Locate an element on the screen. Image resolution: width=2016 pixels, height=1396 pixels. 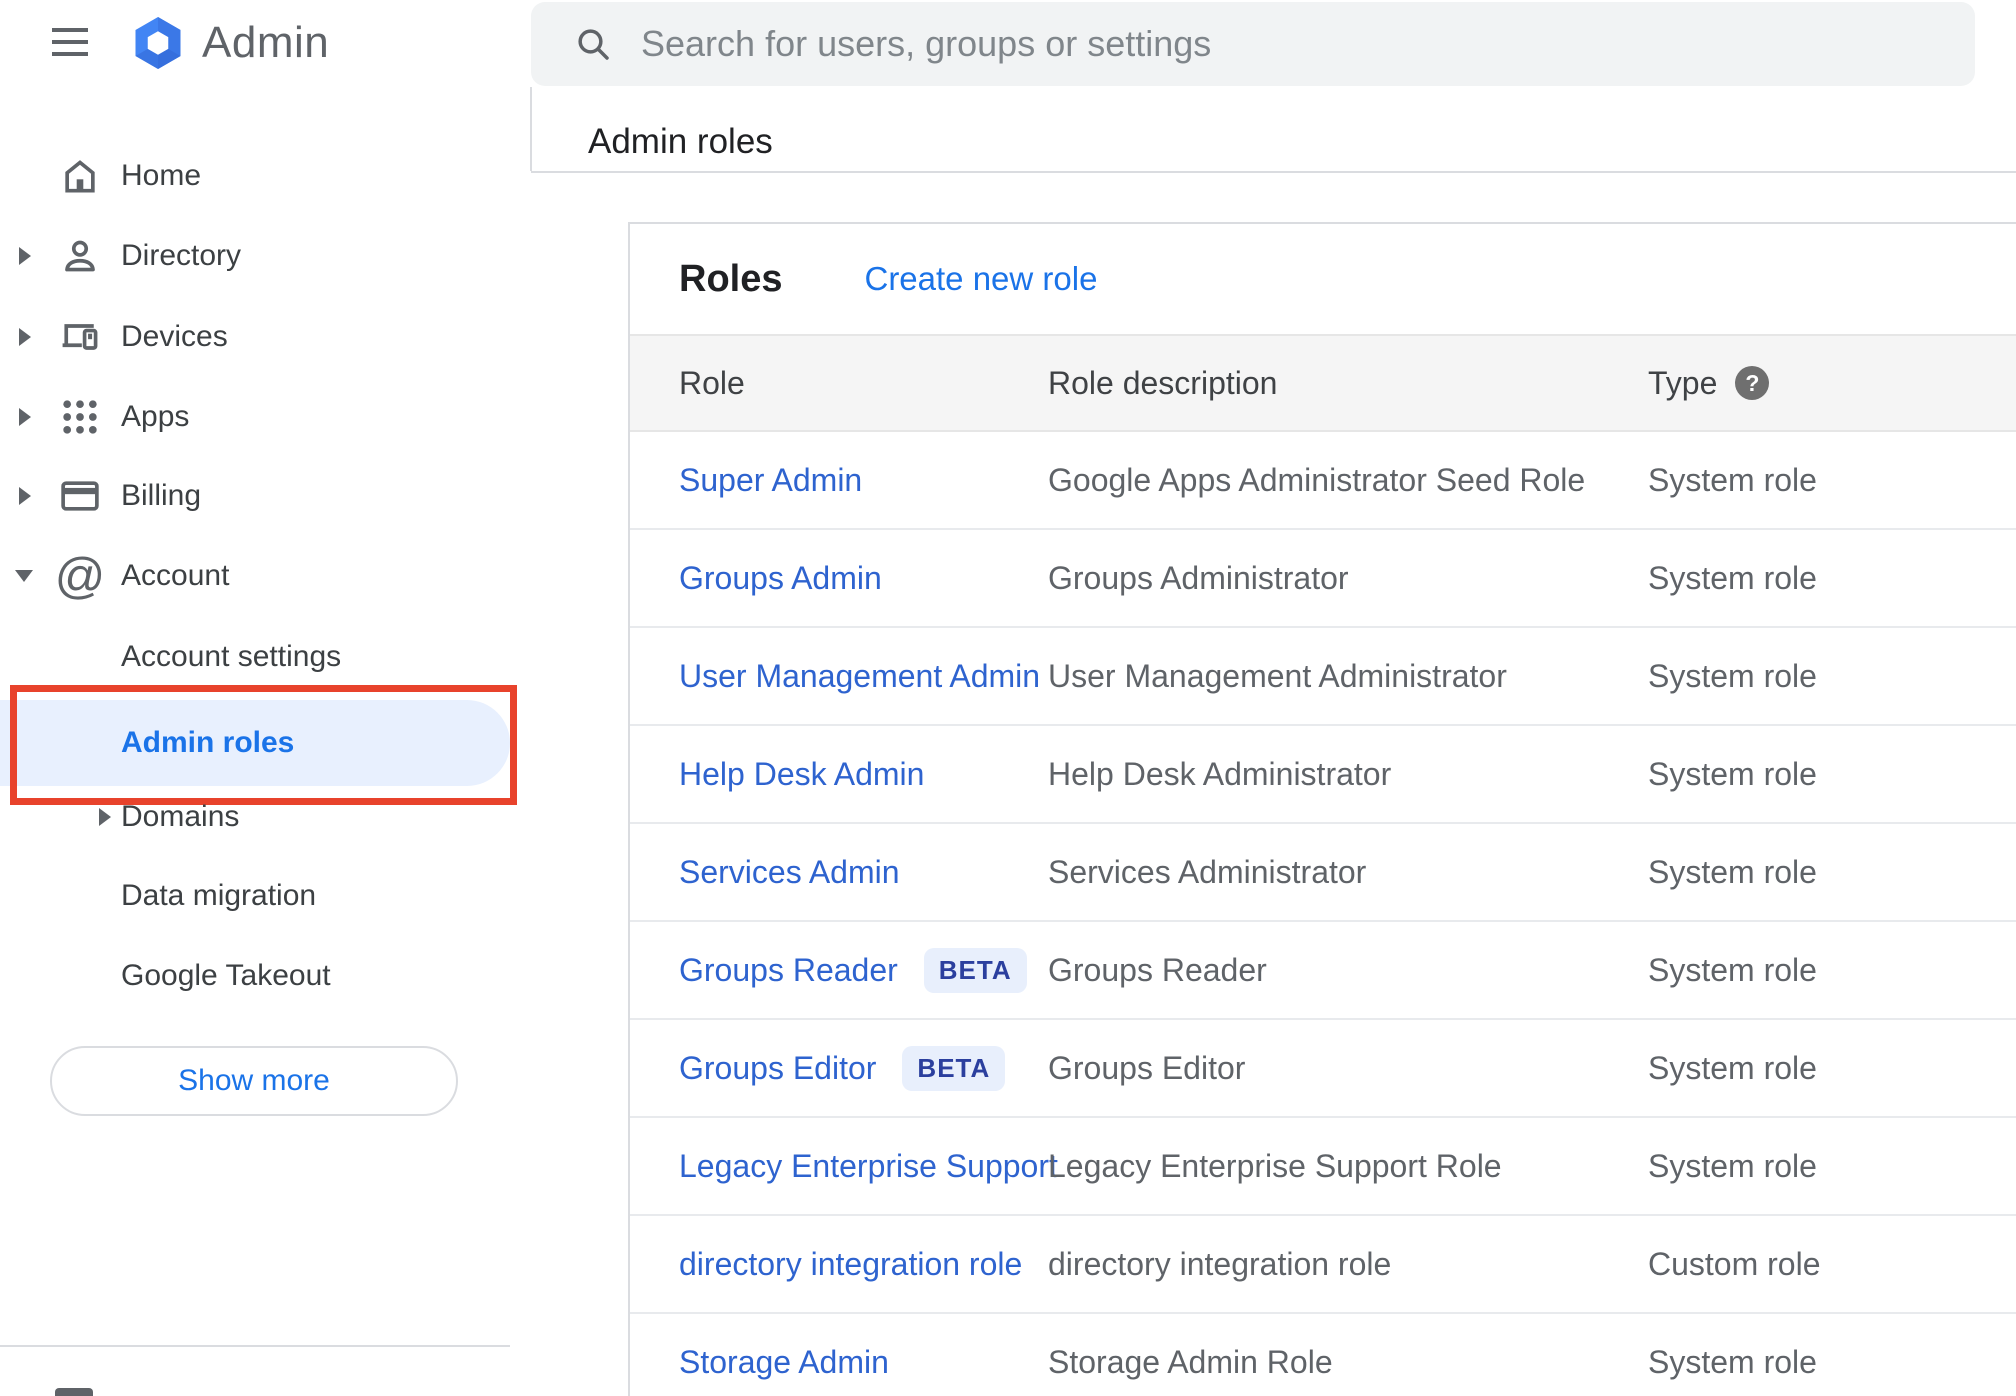
credit-card-icon is located at coordinates (80, 496).